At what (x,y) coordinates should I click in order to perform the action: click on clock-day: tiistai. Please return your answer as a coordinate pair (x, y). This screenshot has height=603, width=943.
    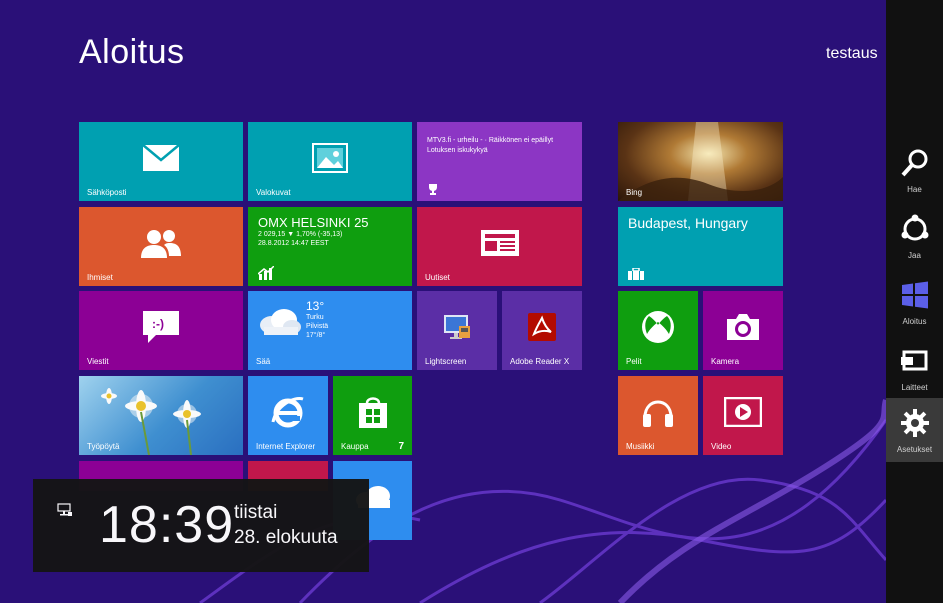
    Looking at the image, I should click on (256, 512).